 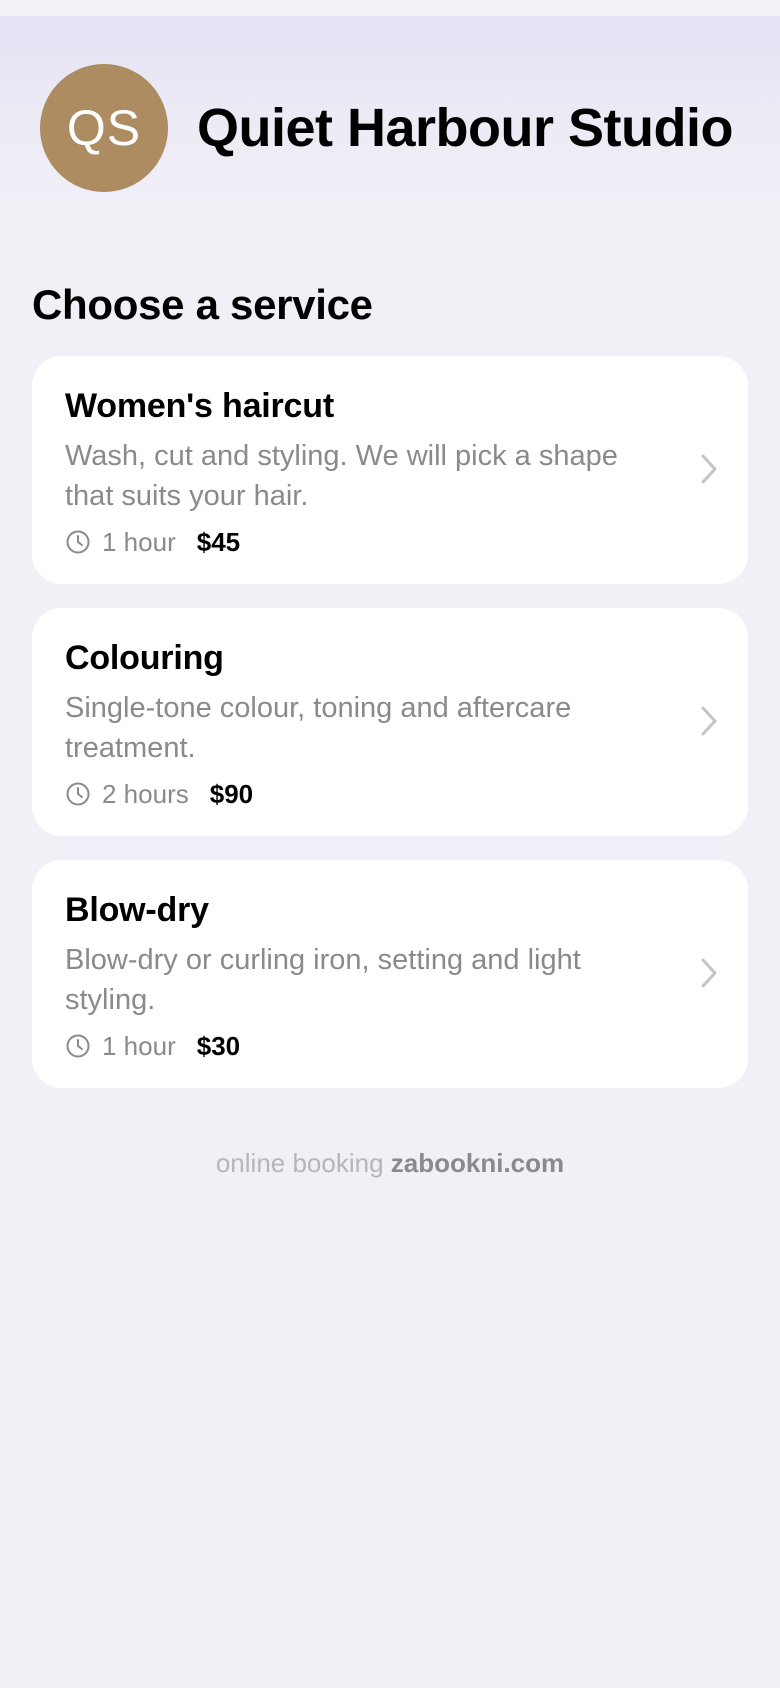 I want to click on service-duration: 2 hours, so click(x=145, y=793).